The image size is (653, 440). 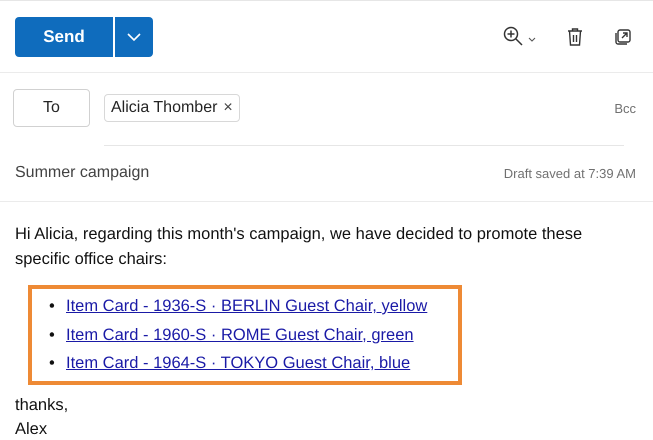 What do you see at coordinates (299, 247) in the screenshot?
I see `message-text: Hi Alicia, regarding this month's campaign, we have decided to promote these specific office chairs:` at bounding box center [299, 247].